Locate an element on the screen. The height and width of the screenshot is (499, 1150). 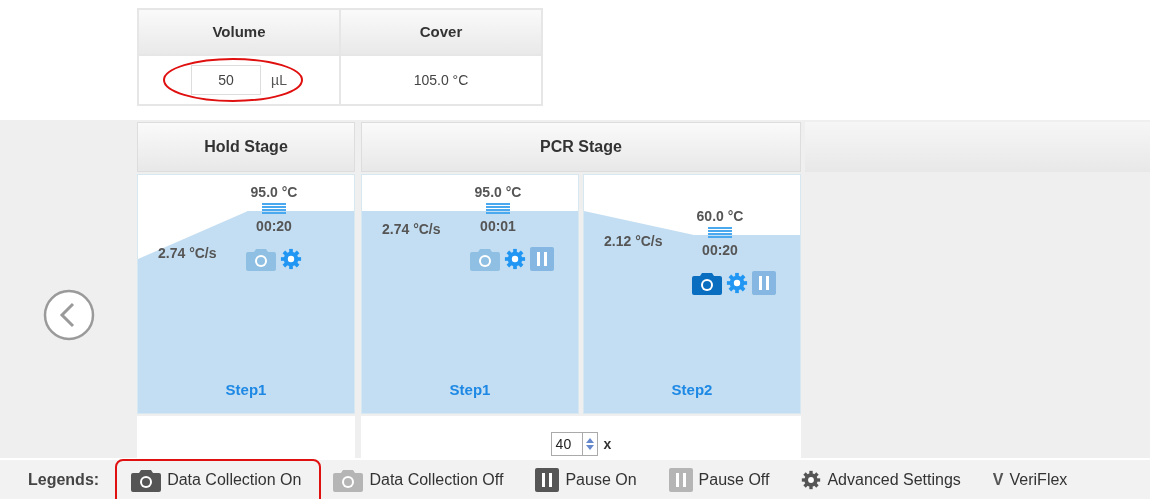
cycles-spinner: 40 is located at coordinates (574, 444).